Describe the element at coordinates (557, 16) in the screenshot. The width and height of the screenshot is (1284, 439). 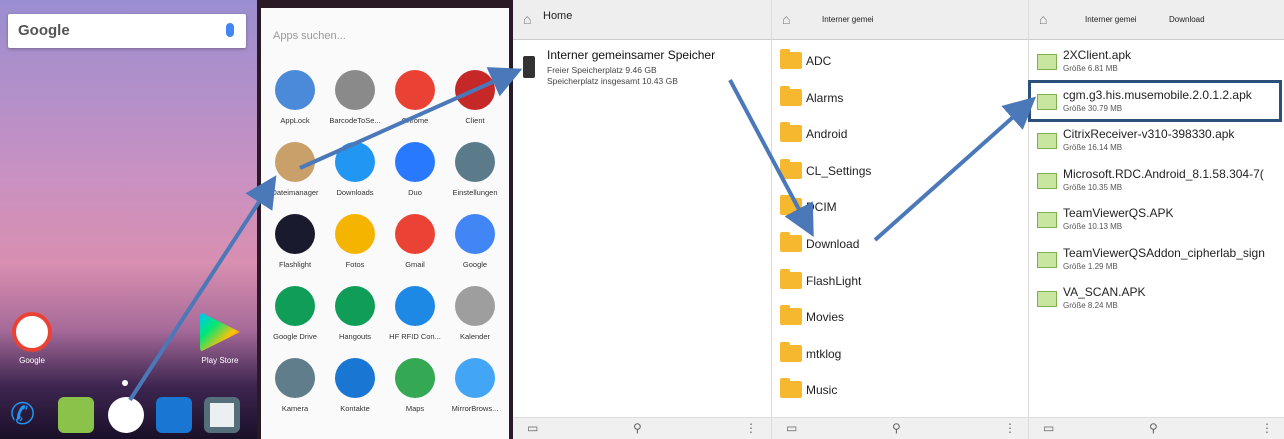
I see `breadcrumb-home: Home` at that location.